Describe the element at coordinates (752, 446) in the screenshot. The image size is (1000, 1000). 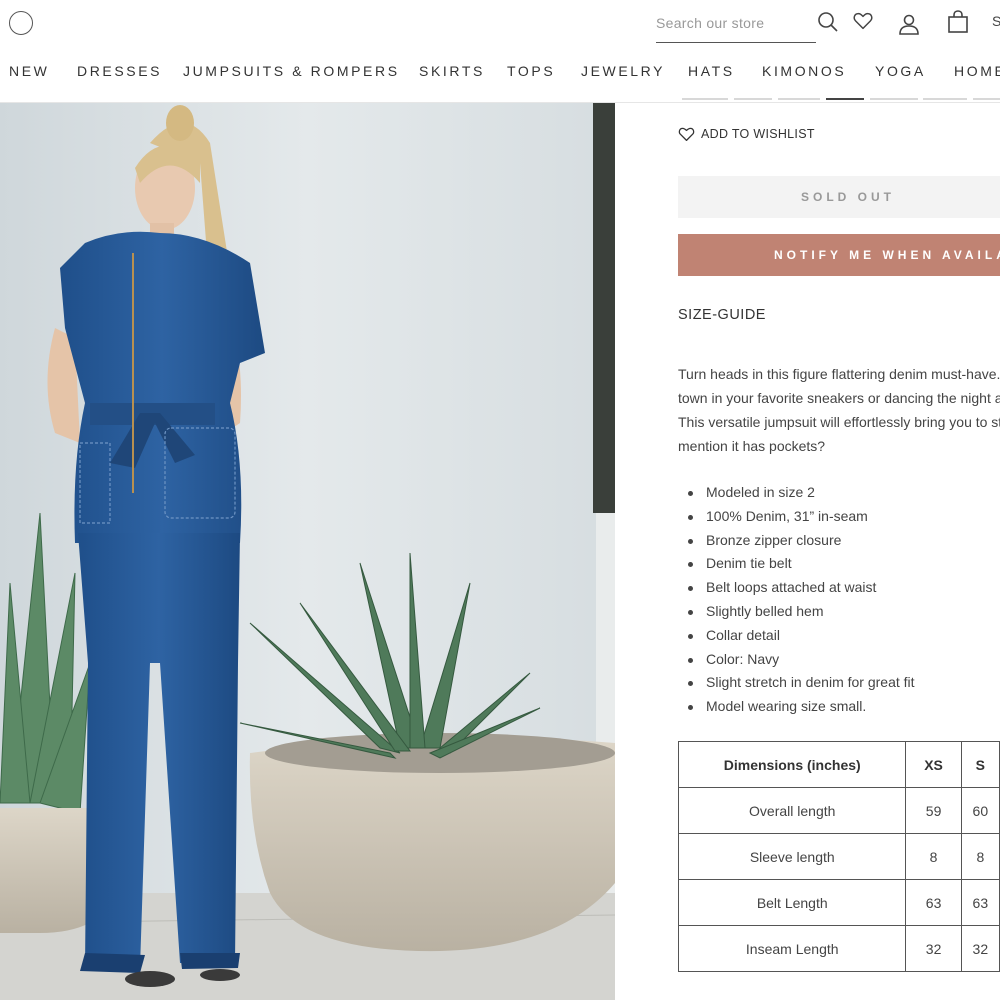
I see `description-line: mention it has pockets?` at that location.